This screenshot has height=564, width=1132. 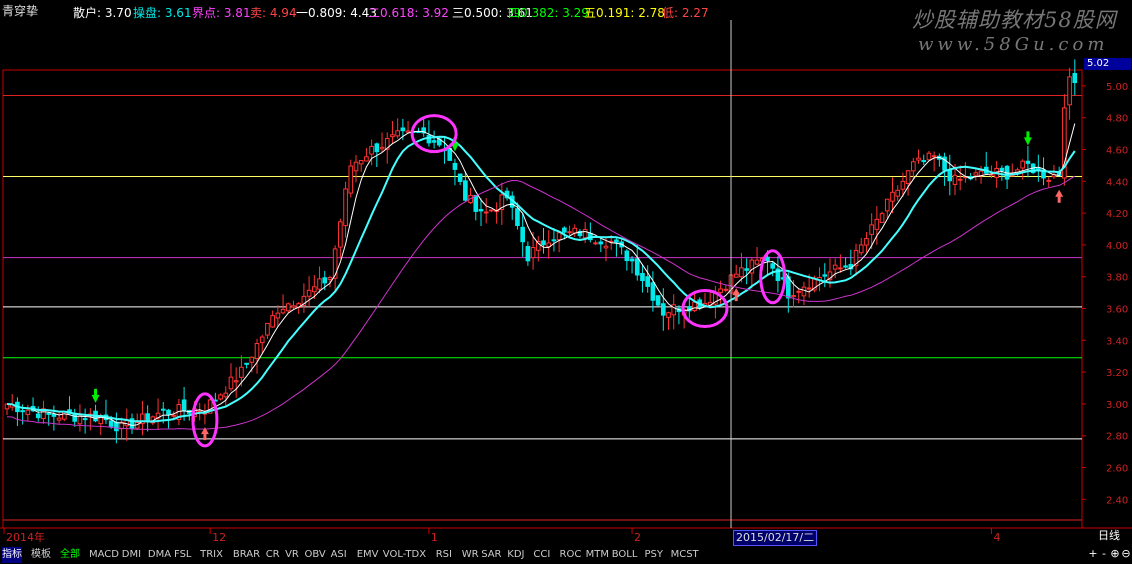 I want to click on tab-mcst: MCST, so click(x=685, y=555).